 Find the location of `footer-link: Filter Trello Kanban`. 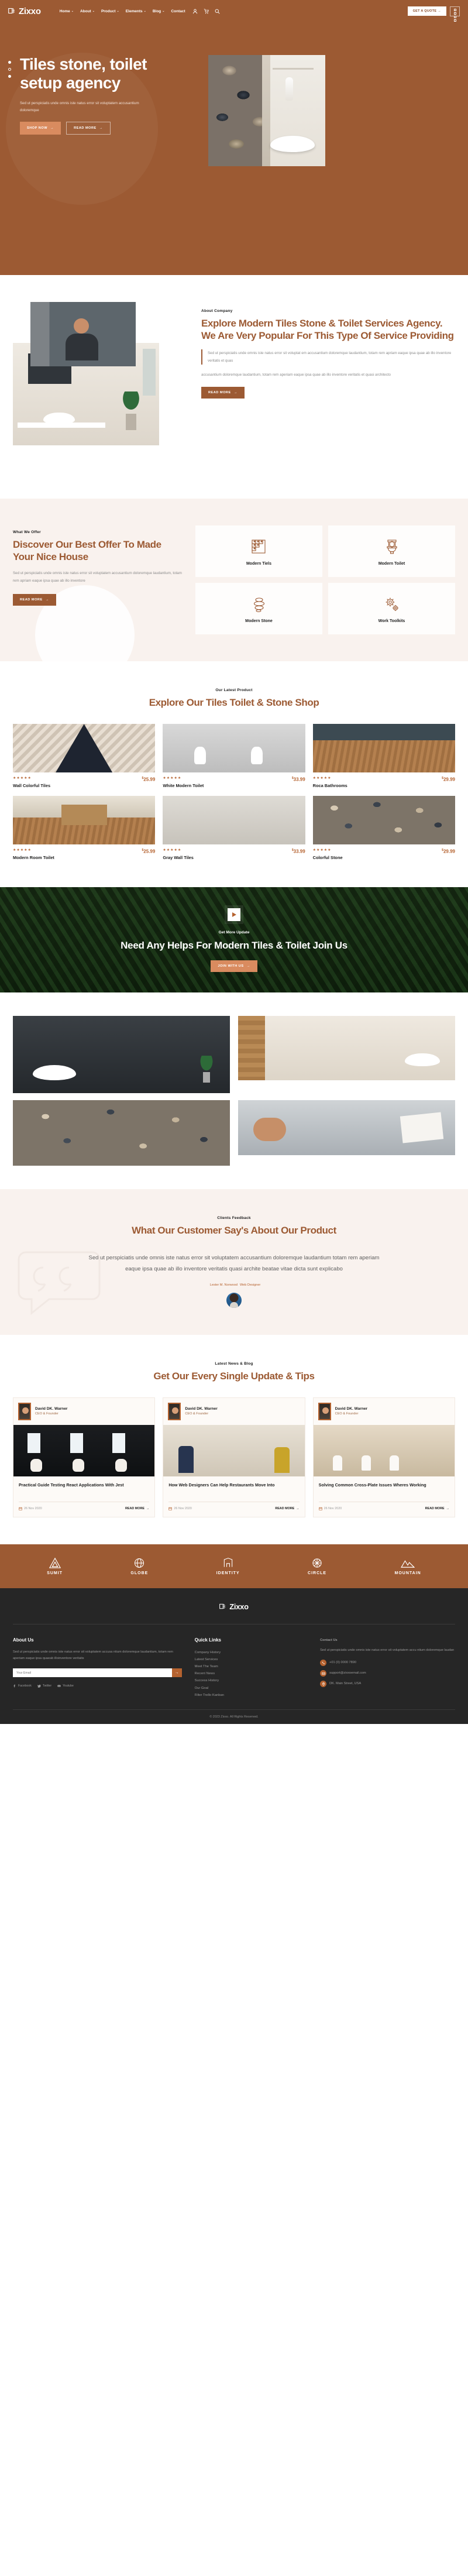

footer-link: Filter Trello Kanban is located at coordinates (251, 1695).